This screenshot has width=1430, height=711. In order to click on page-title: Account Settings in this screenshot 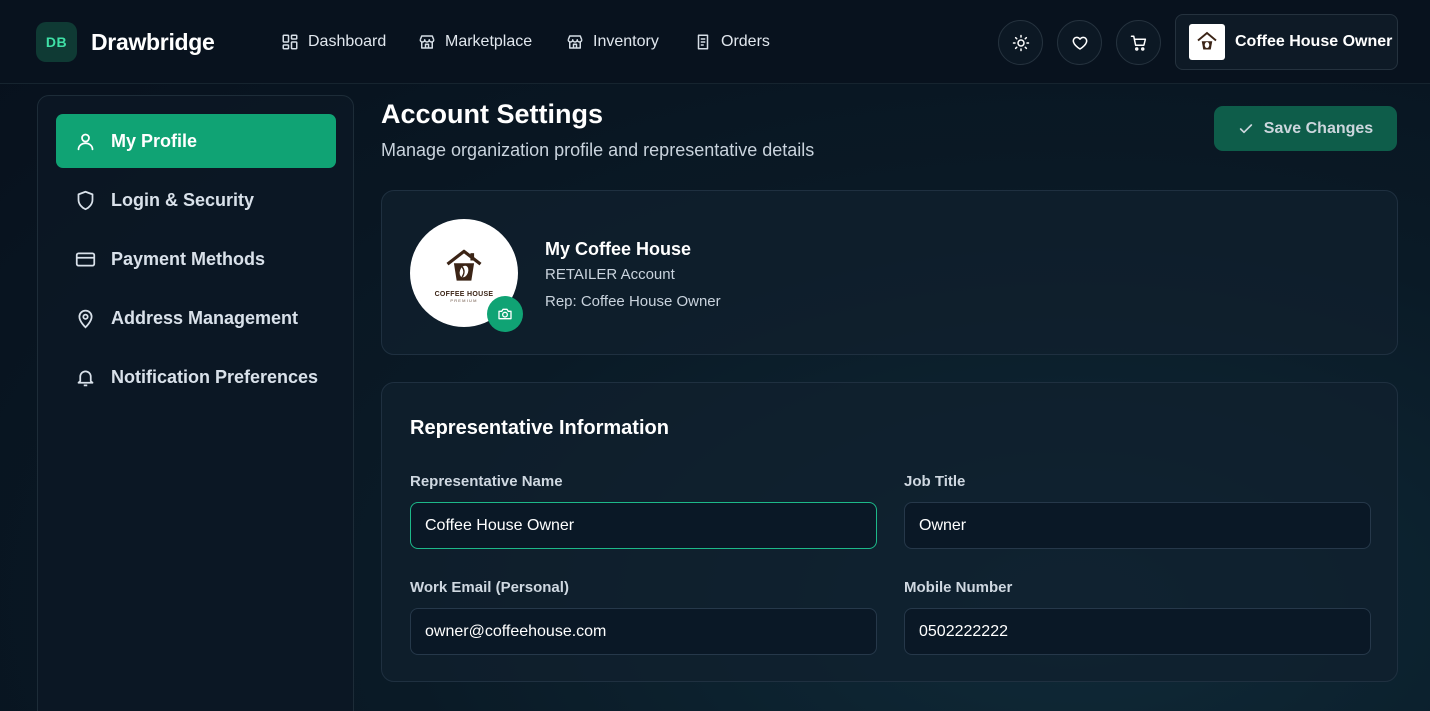, I will do `click(492, 114)`.